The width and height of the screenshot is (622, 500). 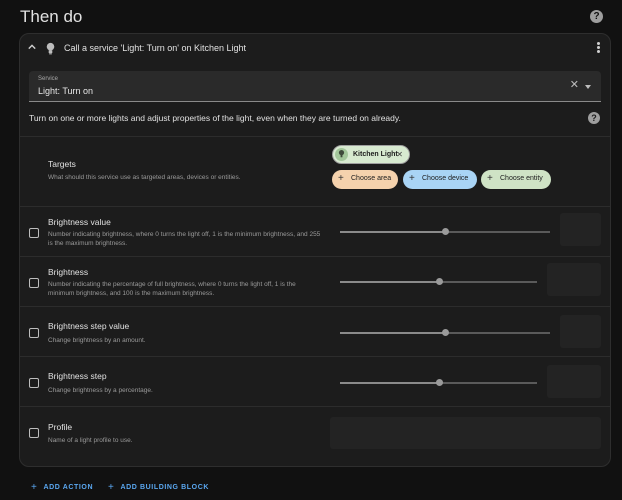 I want to click on row-title: Profile, so click(x=60, y=427).